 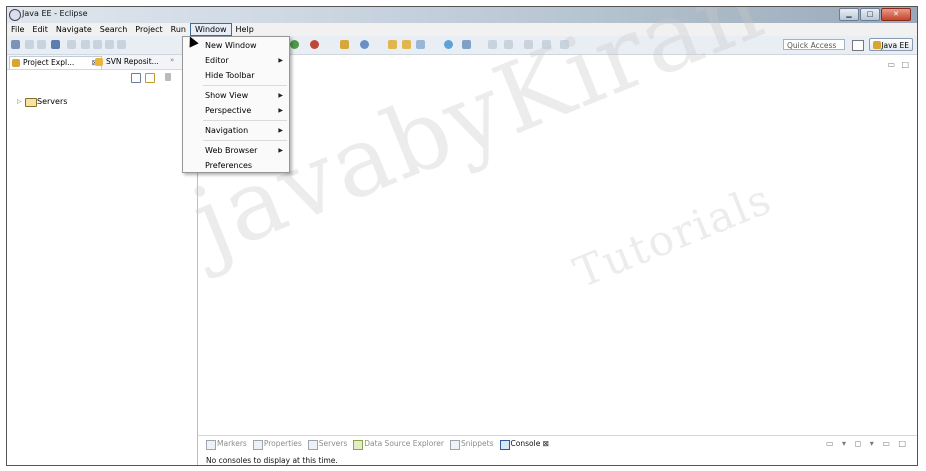 I want to click on new-icon, so click(x=15, y=44).